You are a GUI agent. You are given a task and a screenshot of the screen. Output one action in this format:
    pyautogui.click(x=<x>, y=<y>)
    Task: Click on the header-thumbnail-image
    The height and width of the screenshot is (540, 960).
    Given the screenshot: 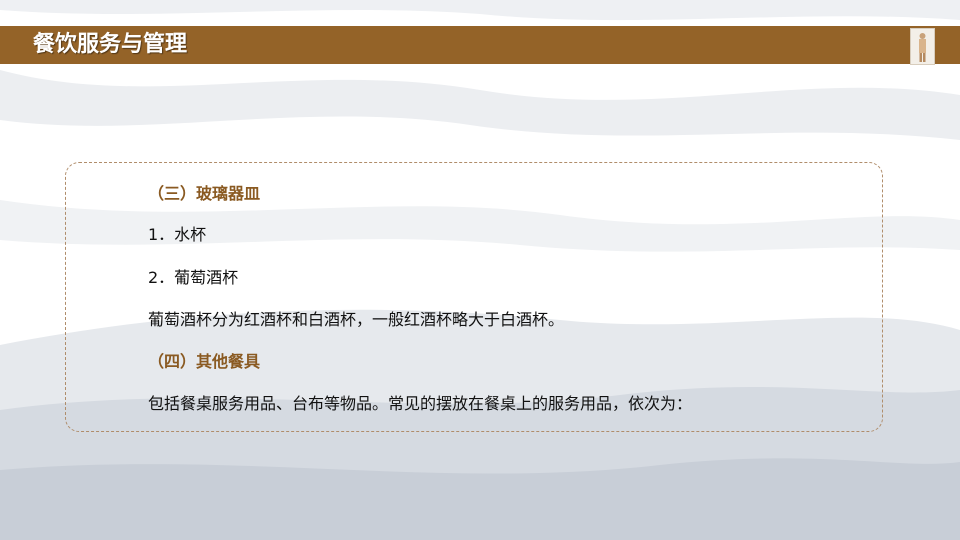 What is the action you would take?
    pyautogui.click(x=922, y=46)
    